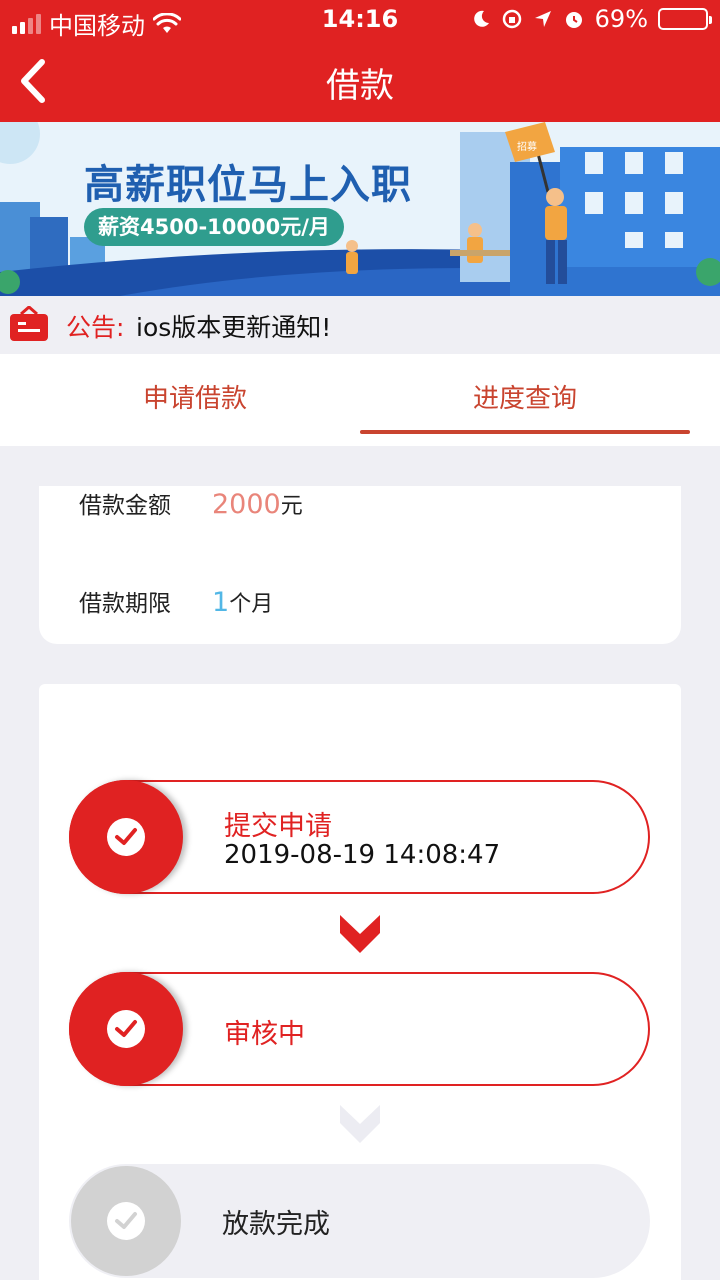 Image resolution: width=720 pixels, height=1280 pixels. I want to click on battery-percent: 69%, so click(621, 19).